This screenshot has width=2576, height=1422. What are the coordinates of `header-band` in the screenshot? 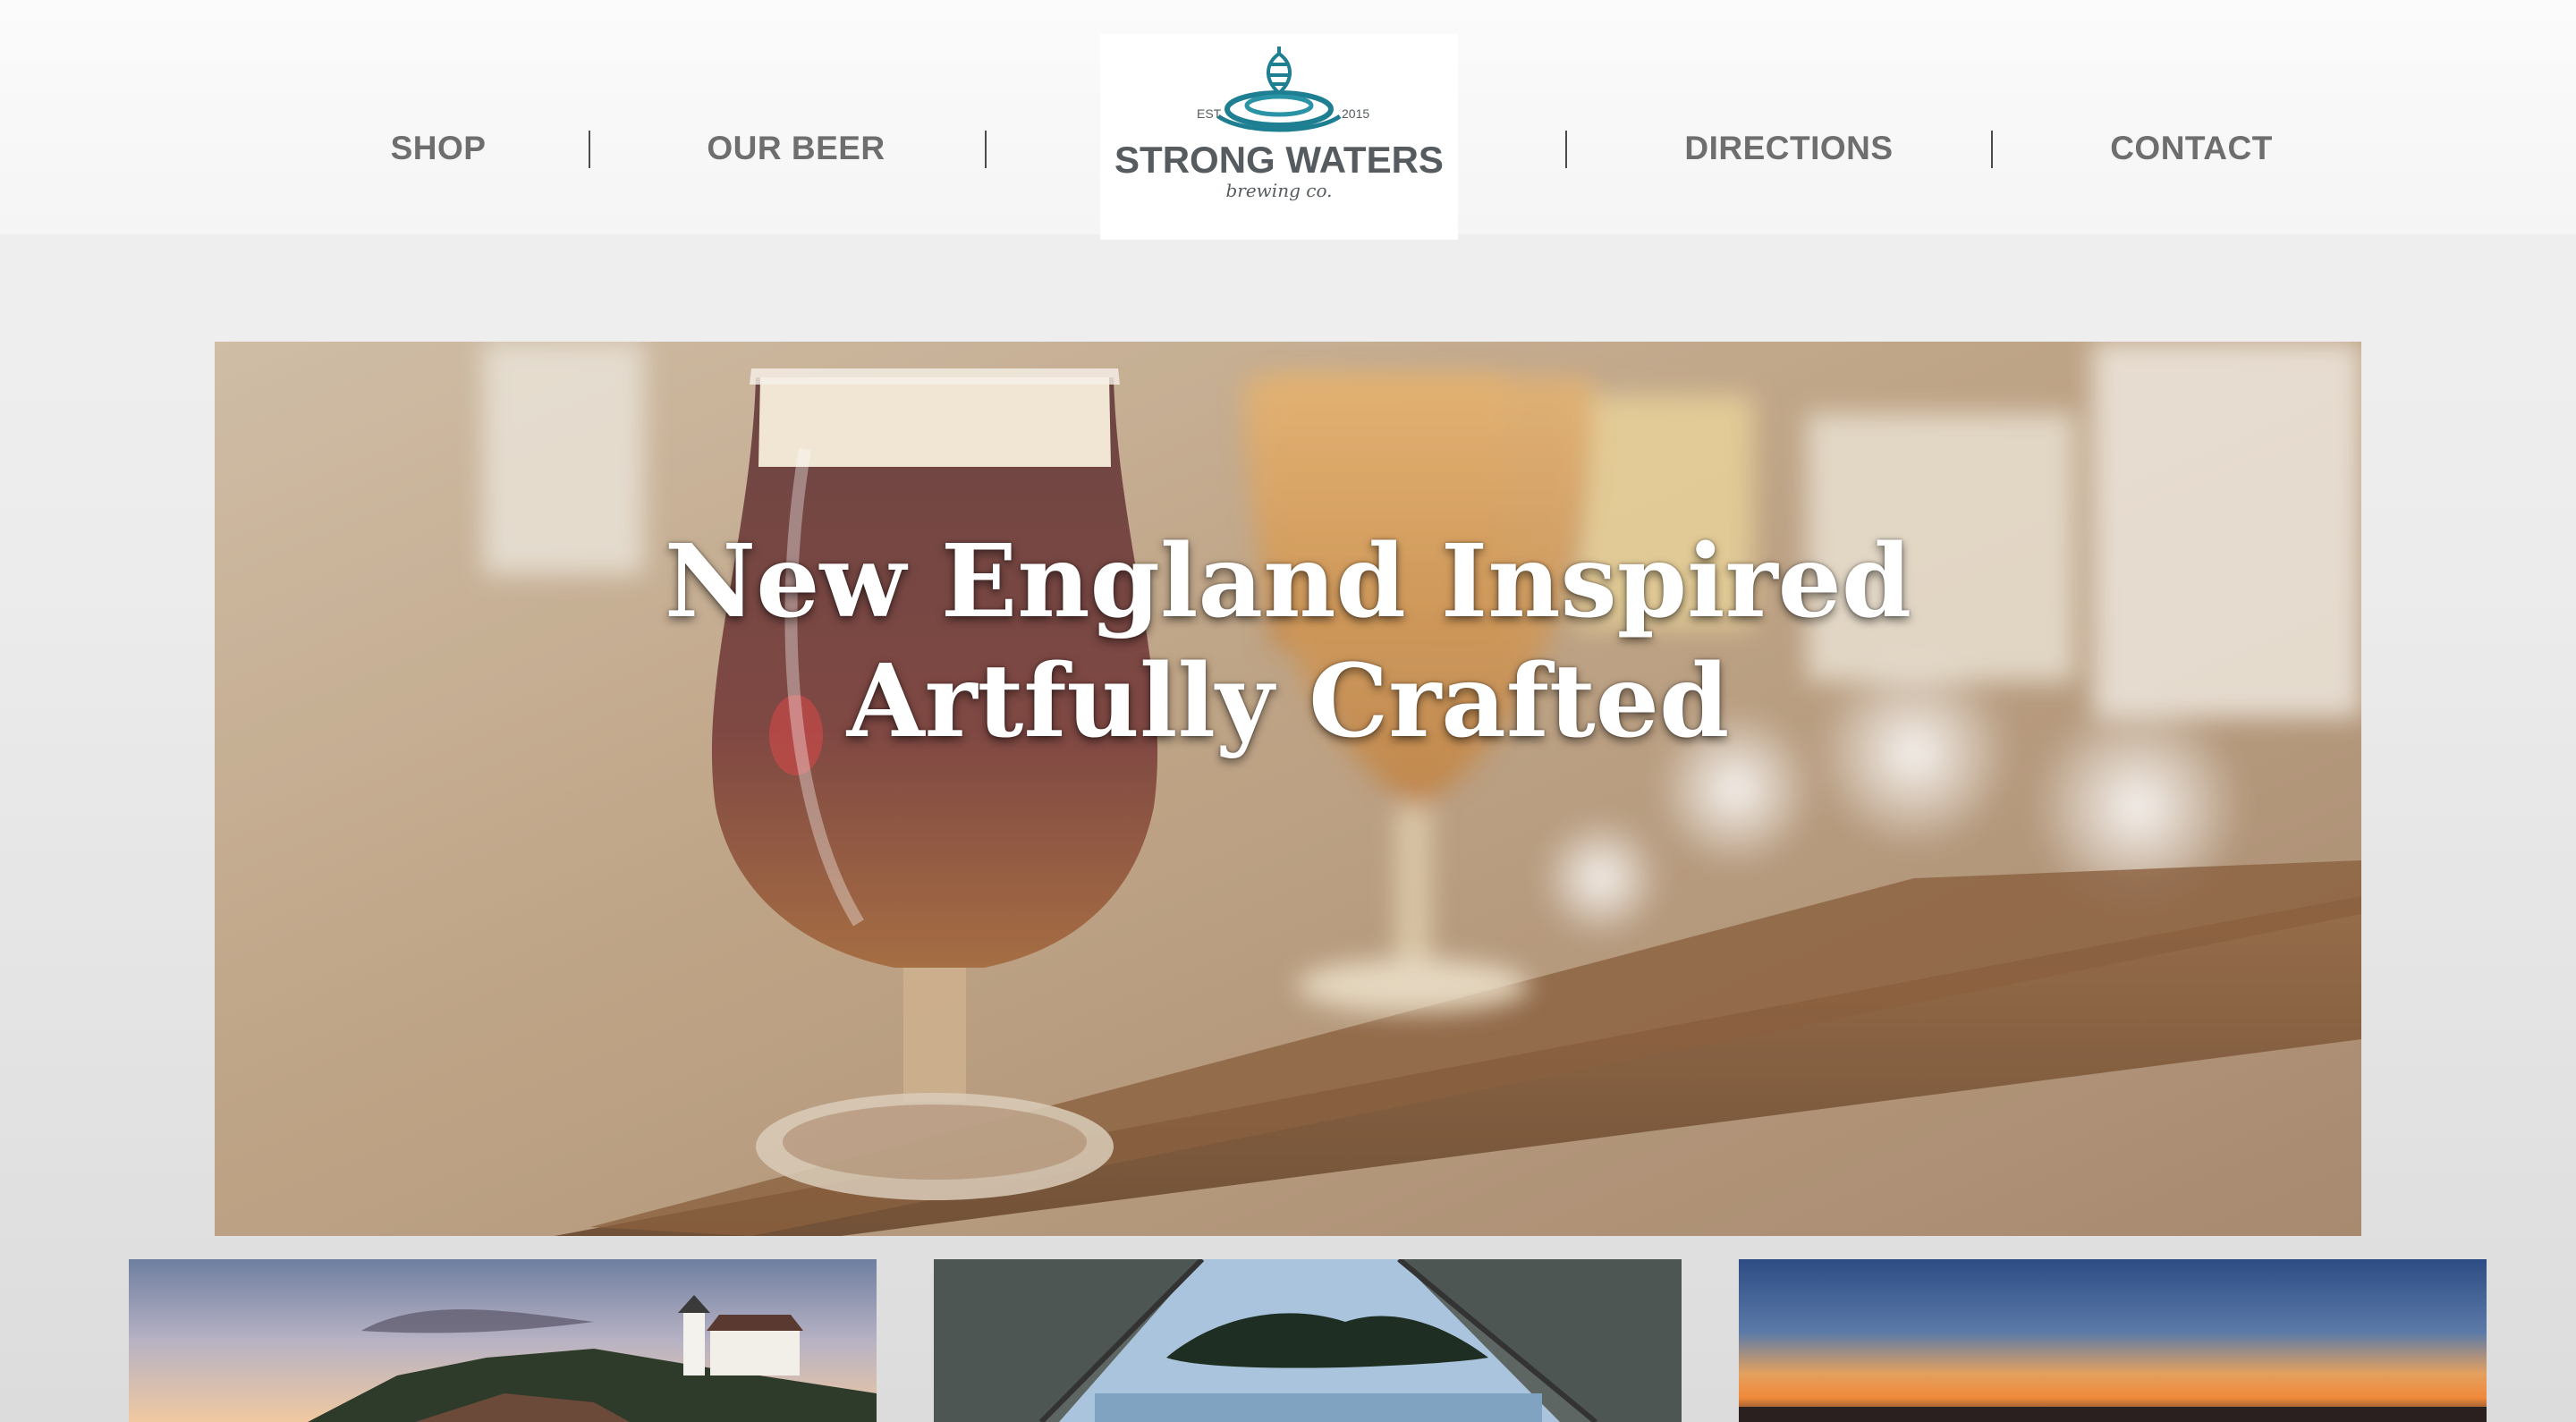 It's located at (1288, 288).